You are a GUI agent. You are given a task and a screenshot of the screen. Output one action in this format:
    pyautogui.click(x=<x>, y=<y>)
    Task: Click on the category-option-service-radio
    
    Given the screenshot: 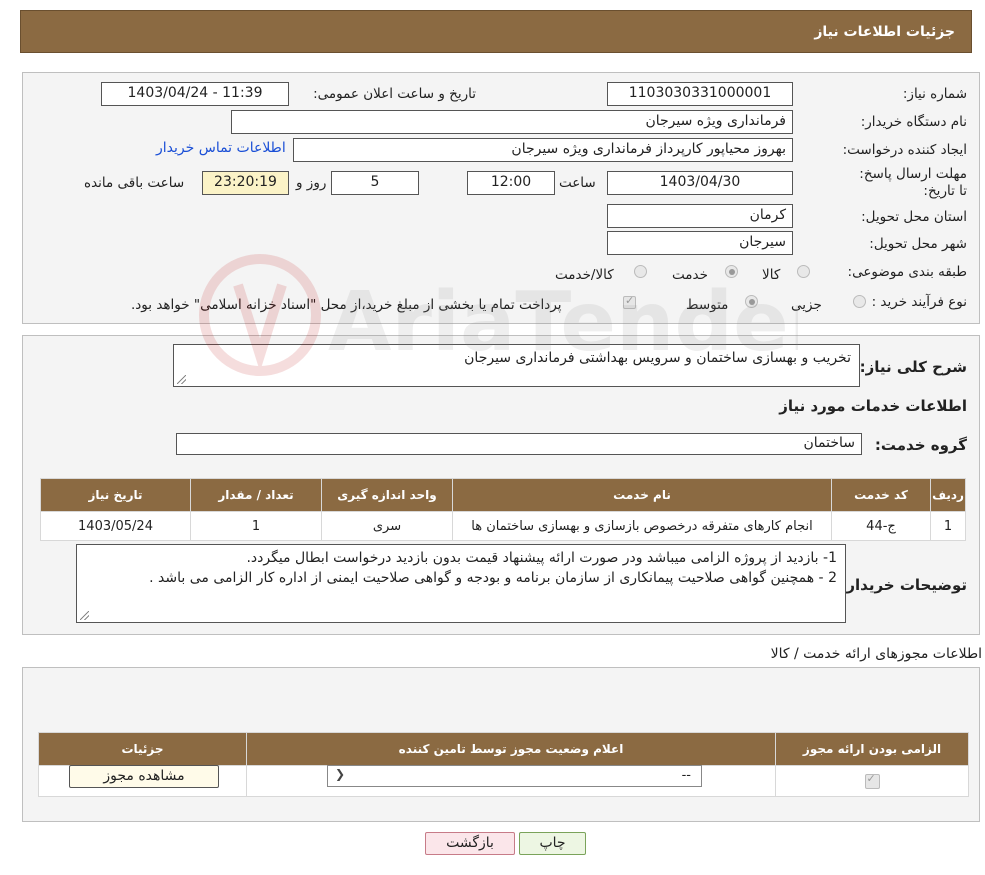 What is the action you would take?
    pyautogui.click(x=731, y=271)
    